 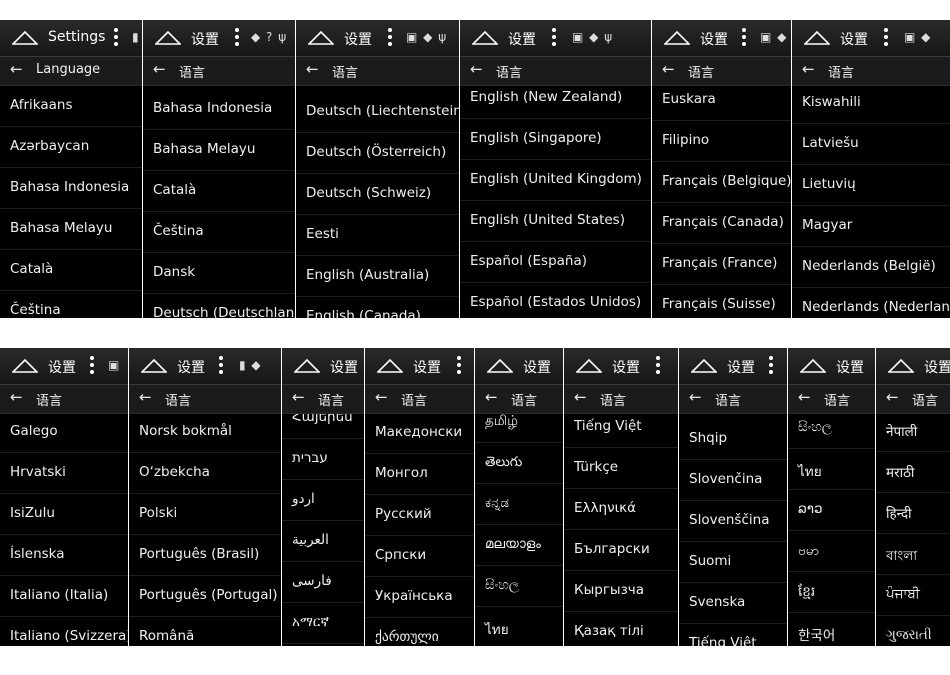 What do you see at coordinates (205, 473) in the screenshot?
I see `language-item: O‘zbekcha` at bounding box center [205, 473].